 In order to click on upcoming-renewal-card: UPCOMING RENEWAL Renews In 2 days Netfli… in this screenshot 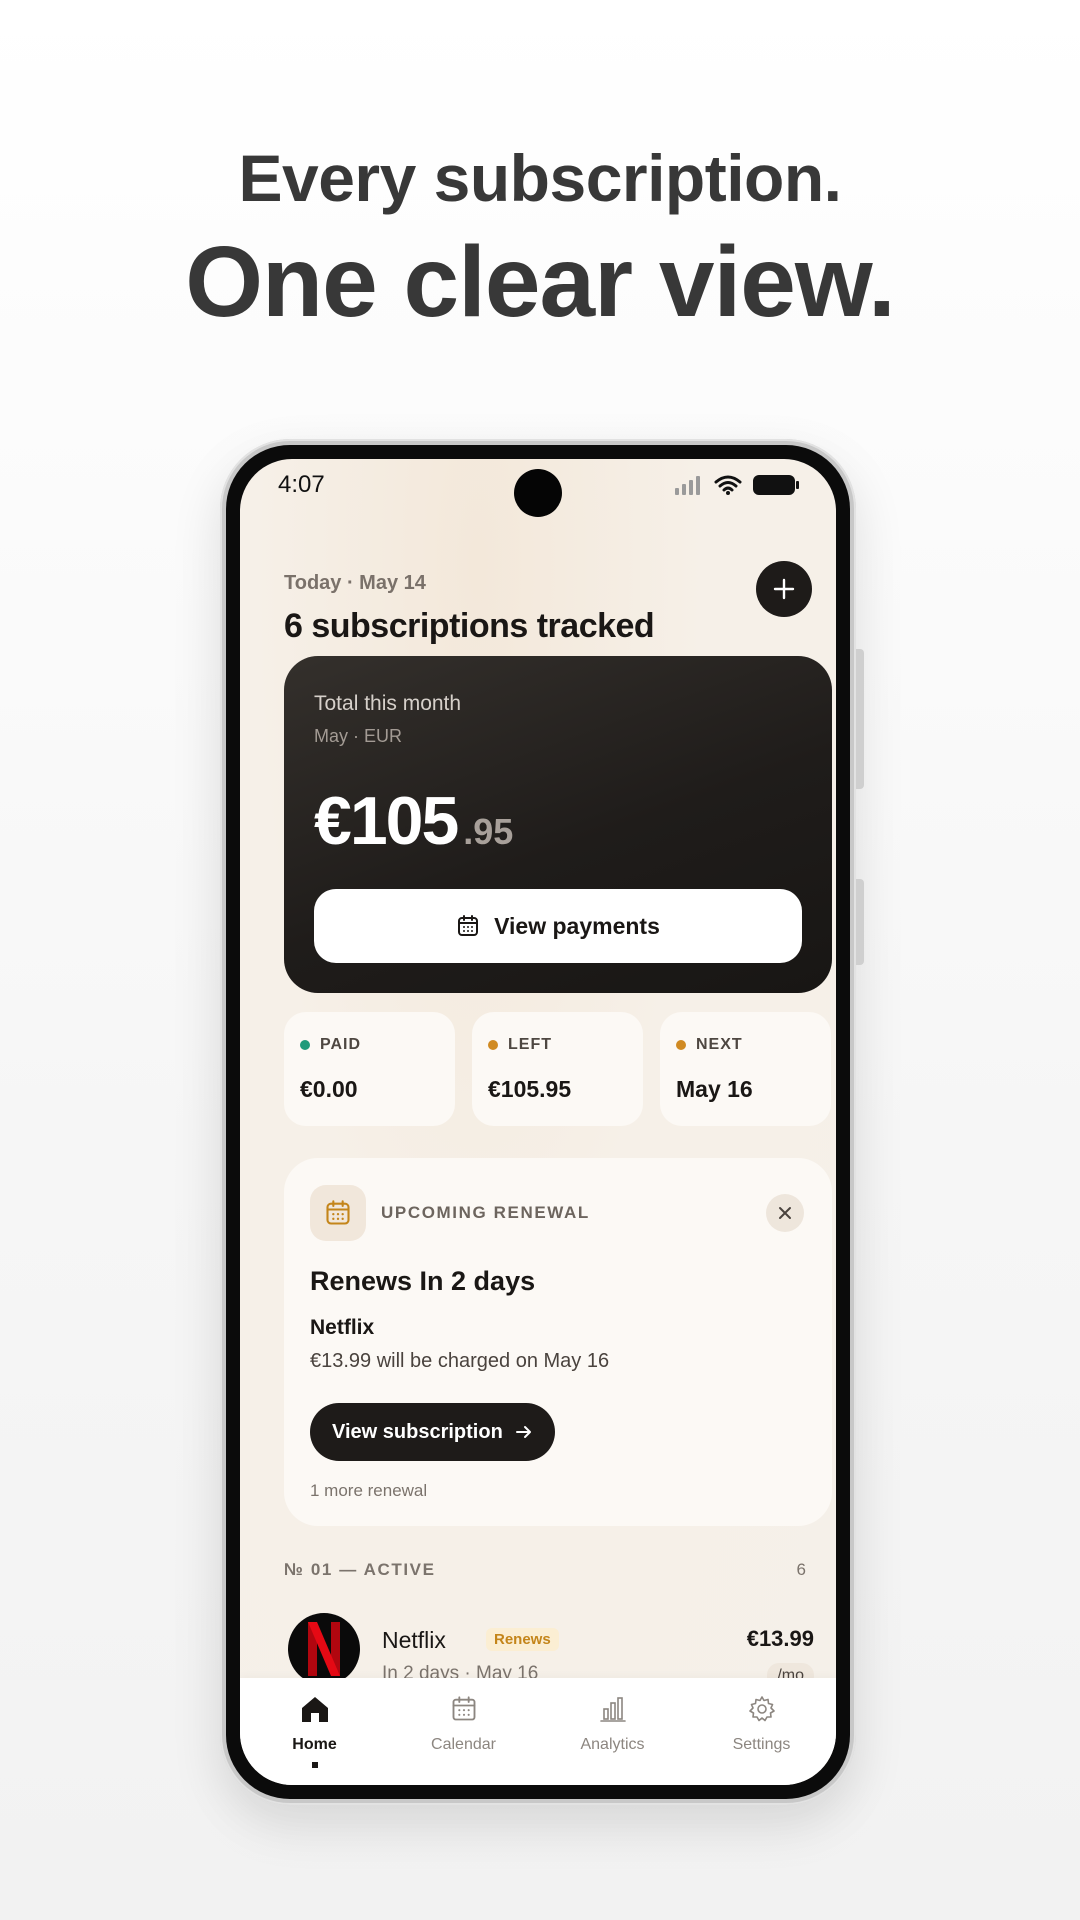, I will do `click(558, 1342)`.